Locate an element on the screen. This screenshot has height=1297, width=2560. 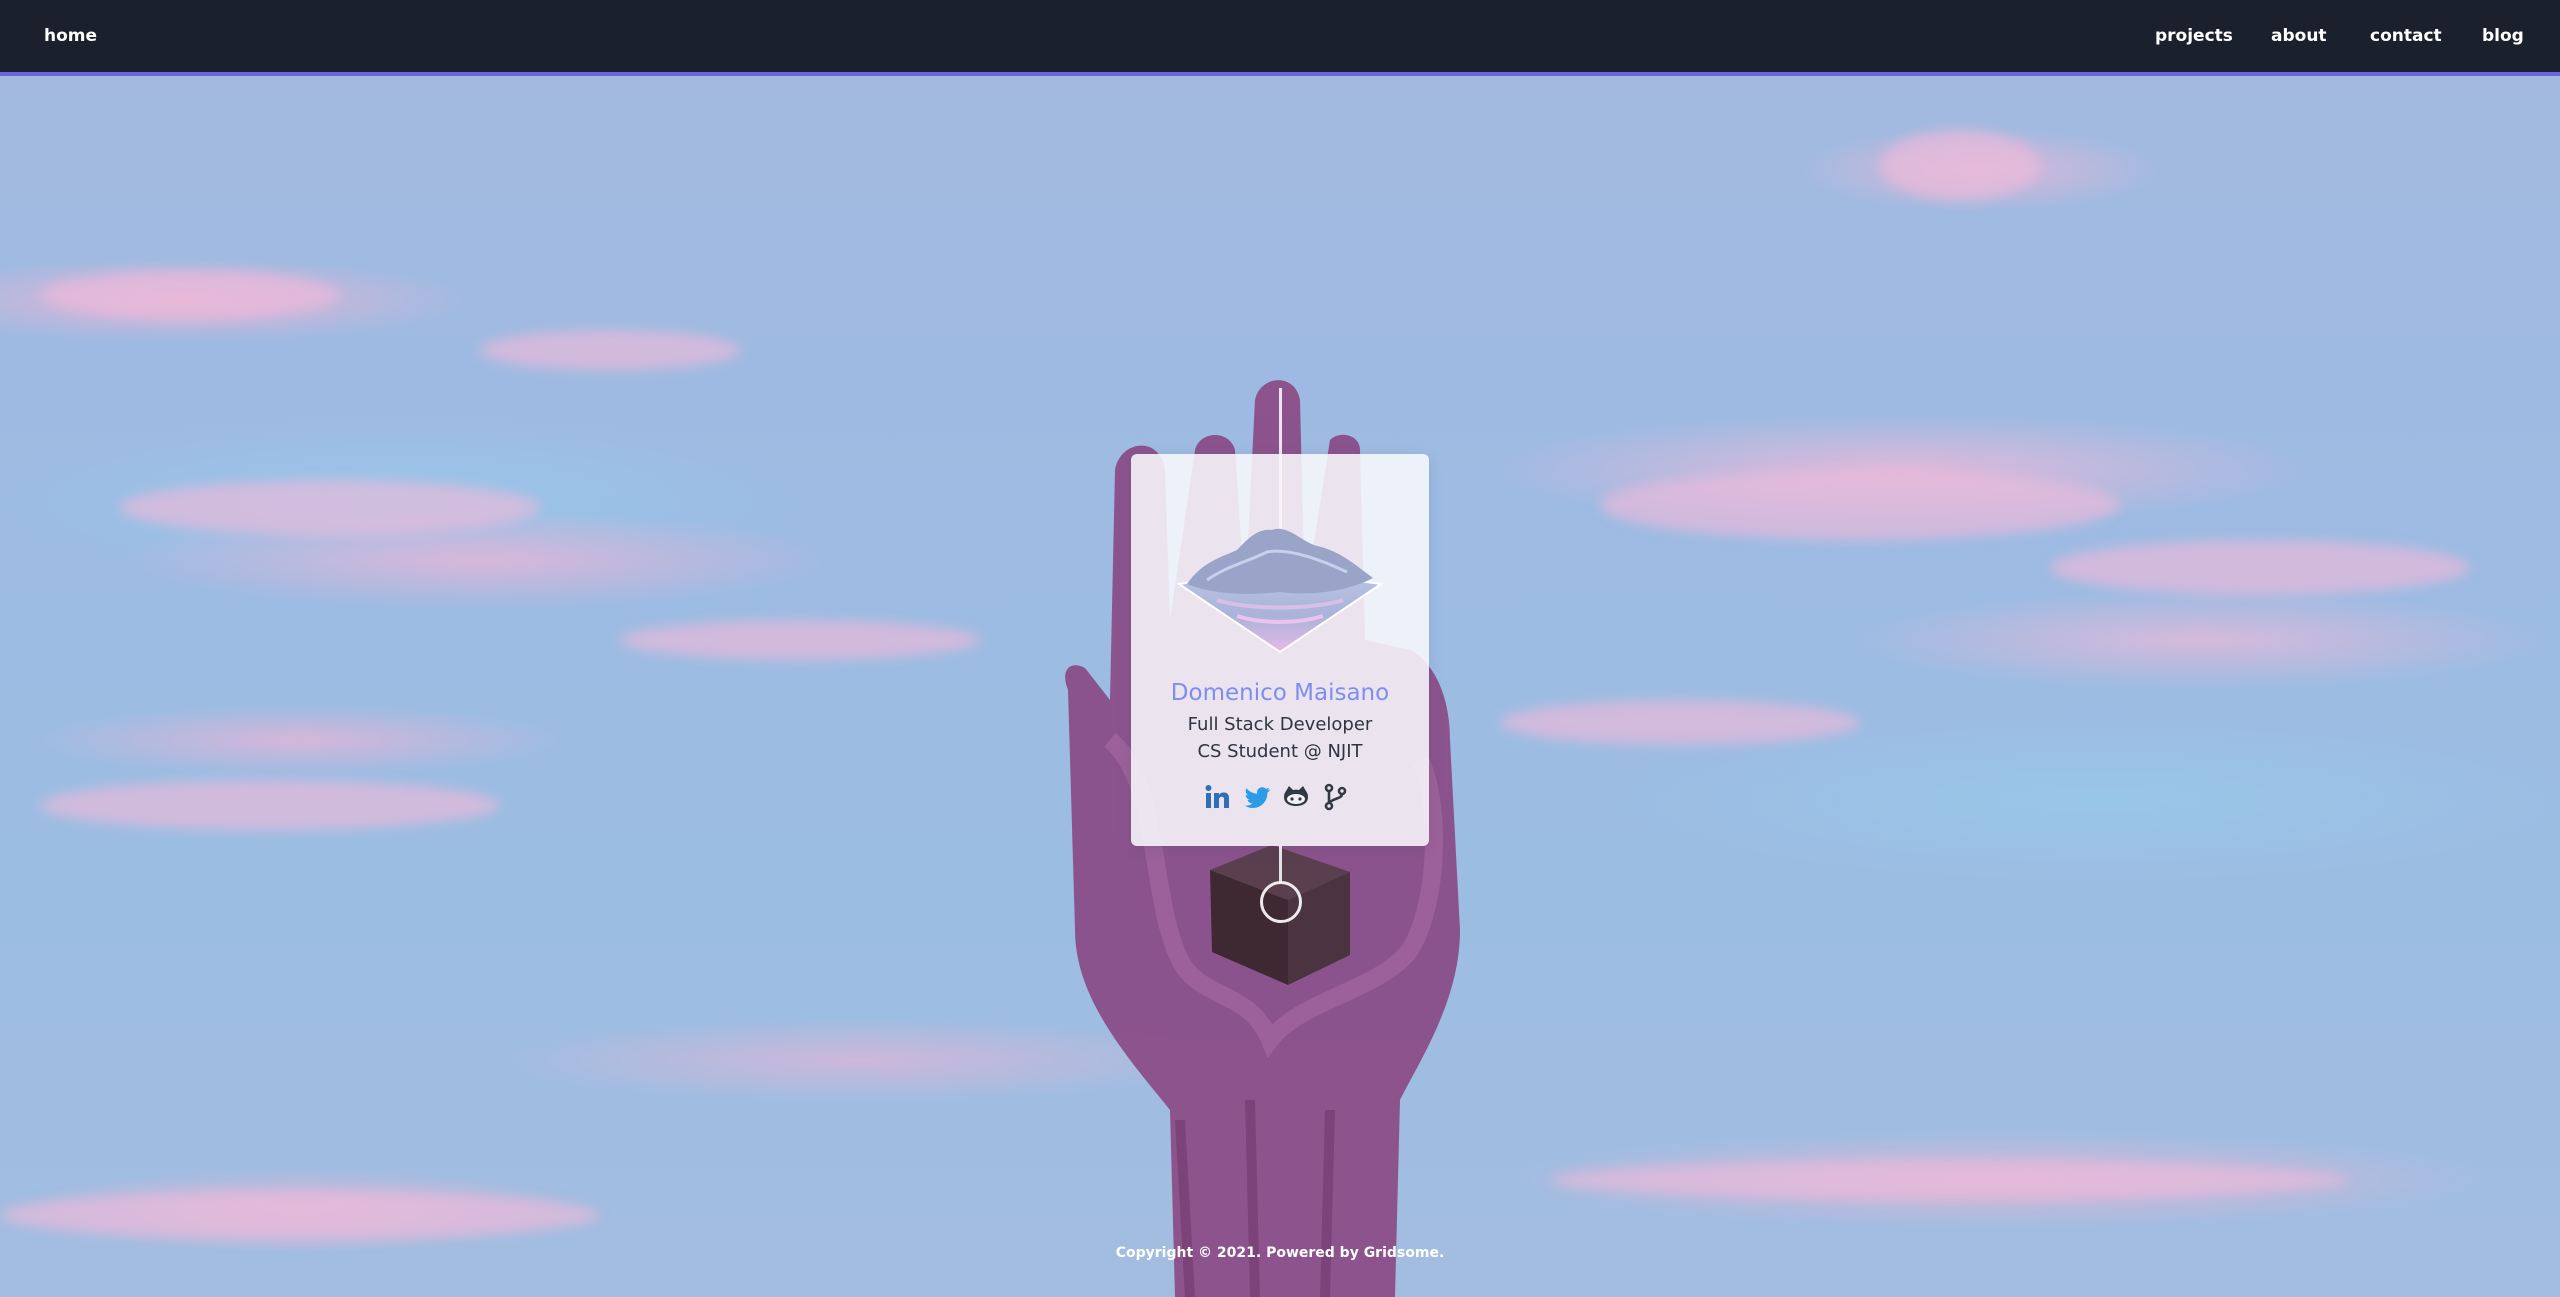
terrain-logo-icon is located at coordinates (1280, 591).